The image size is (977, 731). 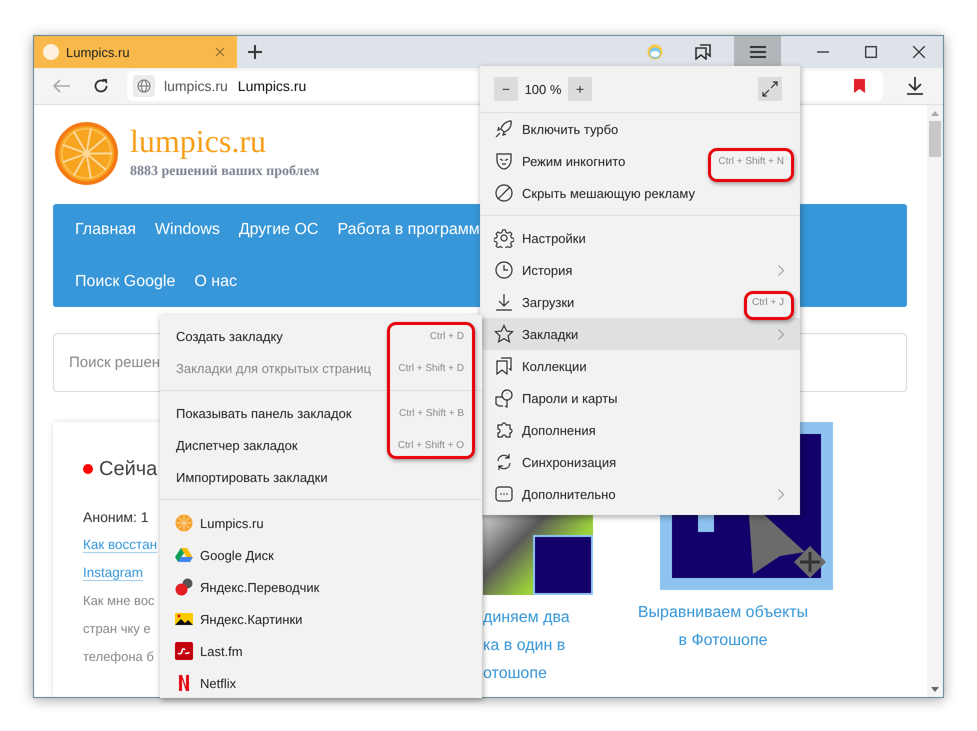 What do you see at coordinates (119, 601) in the screenshot?
I see `comment-text: Как мне вос` at bounding box center [119, 601].